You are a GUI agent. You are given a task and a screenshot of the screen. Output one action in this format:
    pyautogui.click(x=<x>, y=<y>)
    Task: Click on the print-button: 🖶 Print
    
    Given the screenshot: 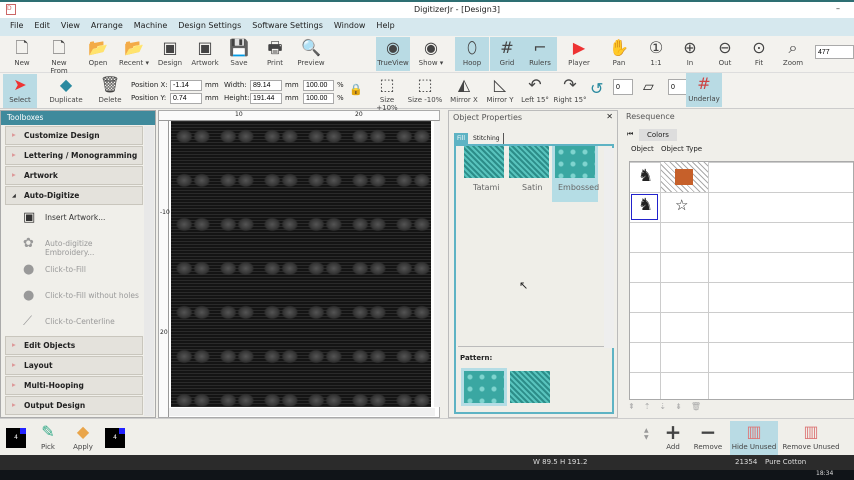 What is the action you would take?
    pyautogui.click(x=275, y=54)
    